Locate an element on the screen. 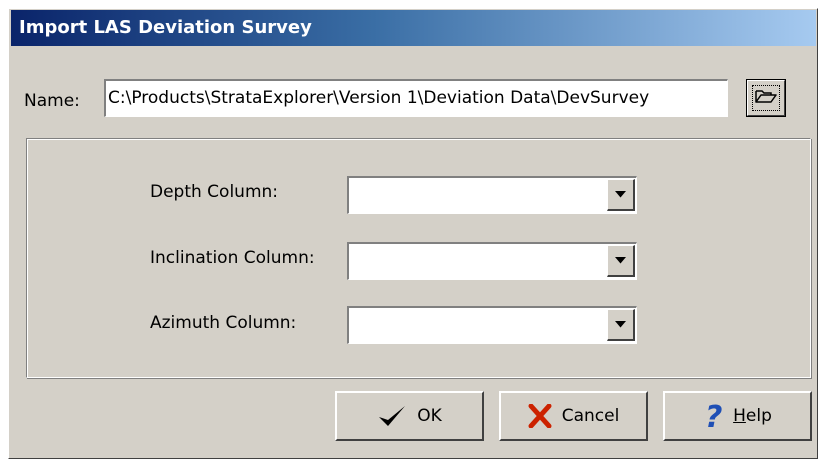 The image size is (821, 462). help-label: Help is located at coordinates (752, 416).